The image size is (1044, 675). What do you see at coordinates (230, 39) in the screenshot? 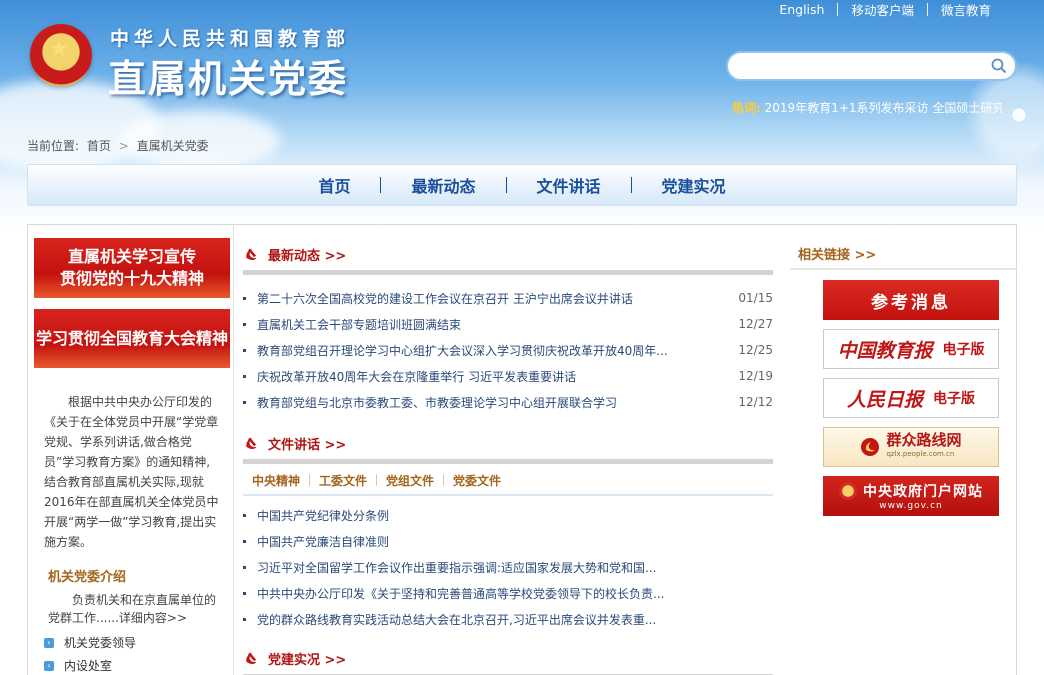
I see `org-name: 中华人民共和国教育部` at bounding box center [230, 39].